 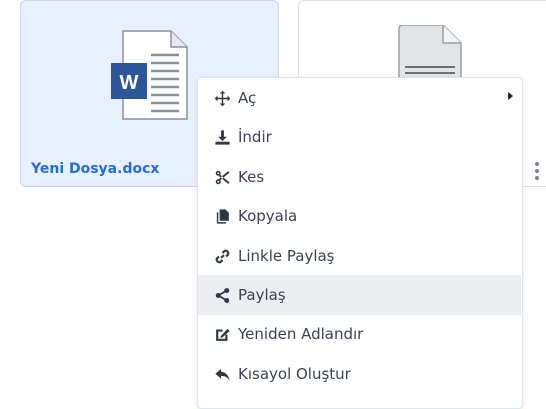 I want to click on menu-item-rename: Yeniden Adlandır, so click(x=359, y=334).